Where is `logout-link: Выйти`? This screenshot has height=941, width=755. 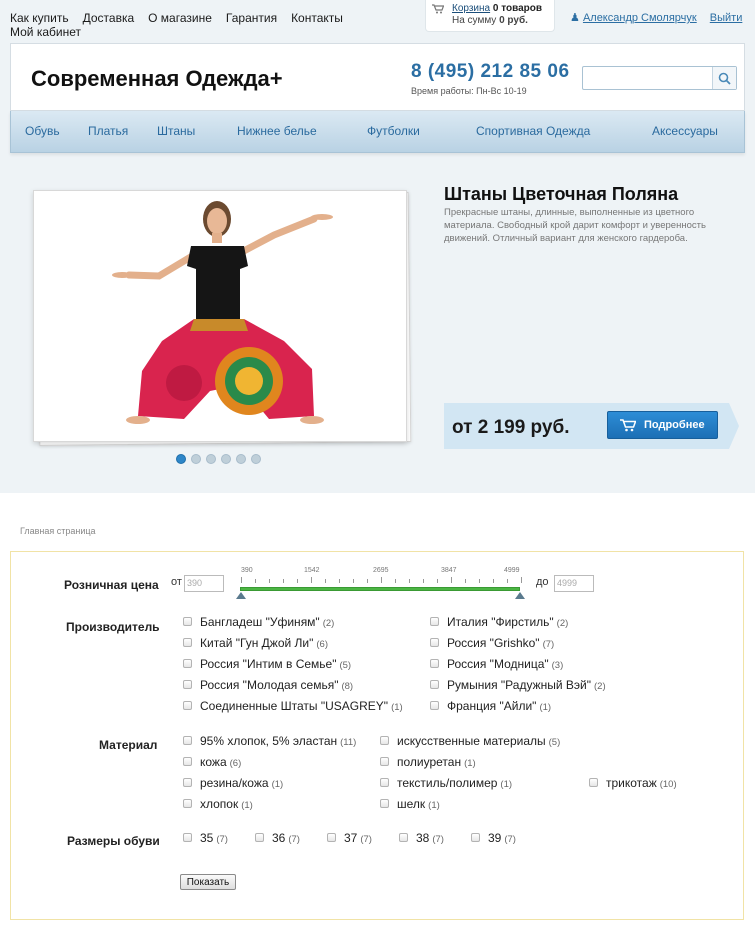
logout-link: Выйти is located at coordinates (726, 18).